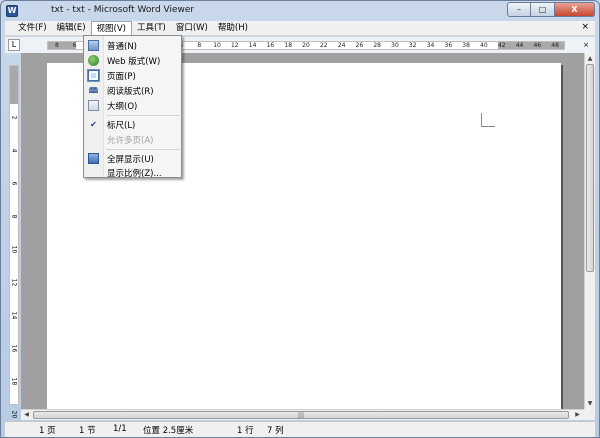 This screenshot has width=600, height=438. I want to click on scroll-down-icon: ▼, so click(590, 403).